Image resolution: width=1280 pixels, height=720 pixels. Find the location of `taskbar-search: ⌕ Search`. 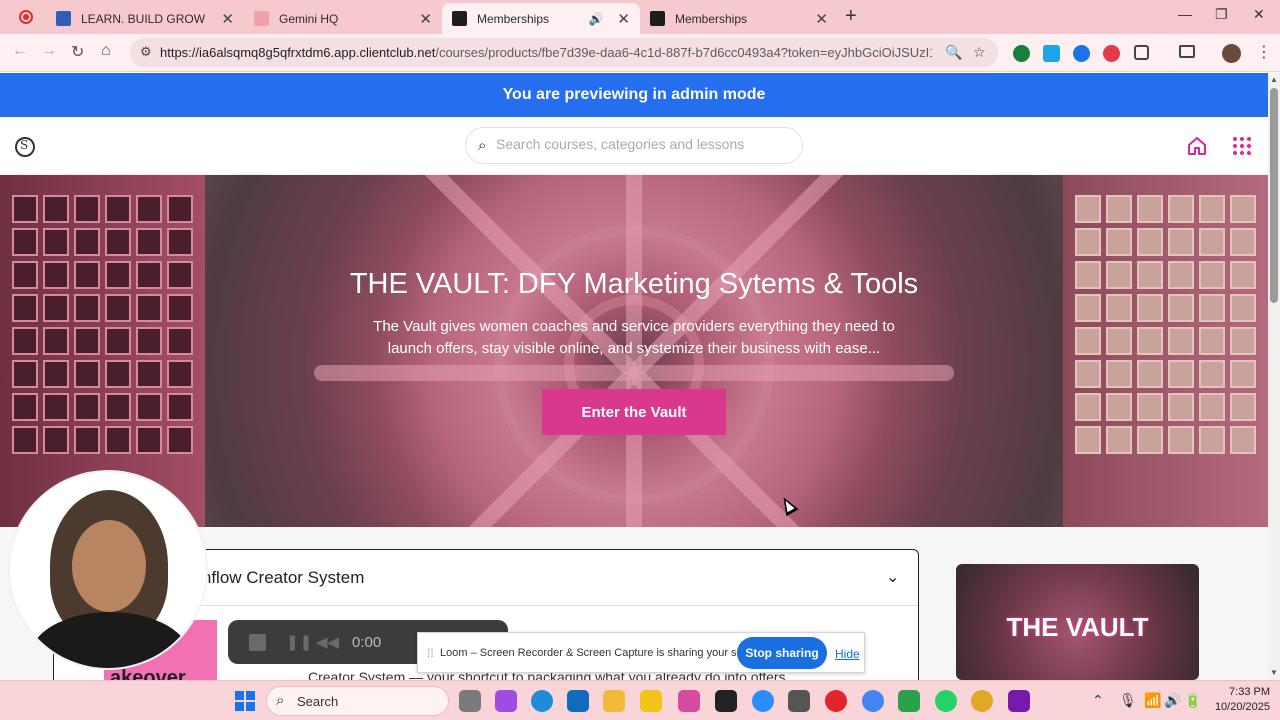

taskbar-search: ⌕ Search is located at coordinates (357, 701).